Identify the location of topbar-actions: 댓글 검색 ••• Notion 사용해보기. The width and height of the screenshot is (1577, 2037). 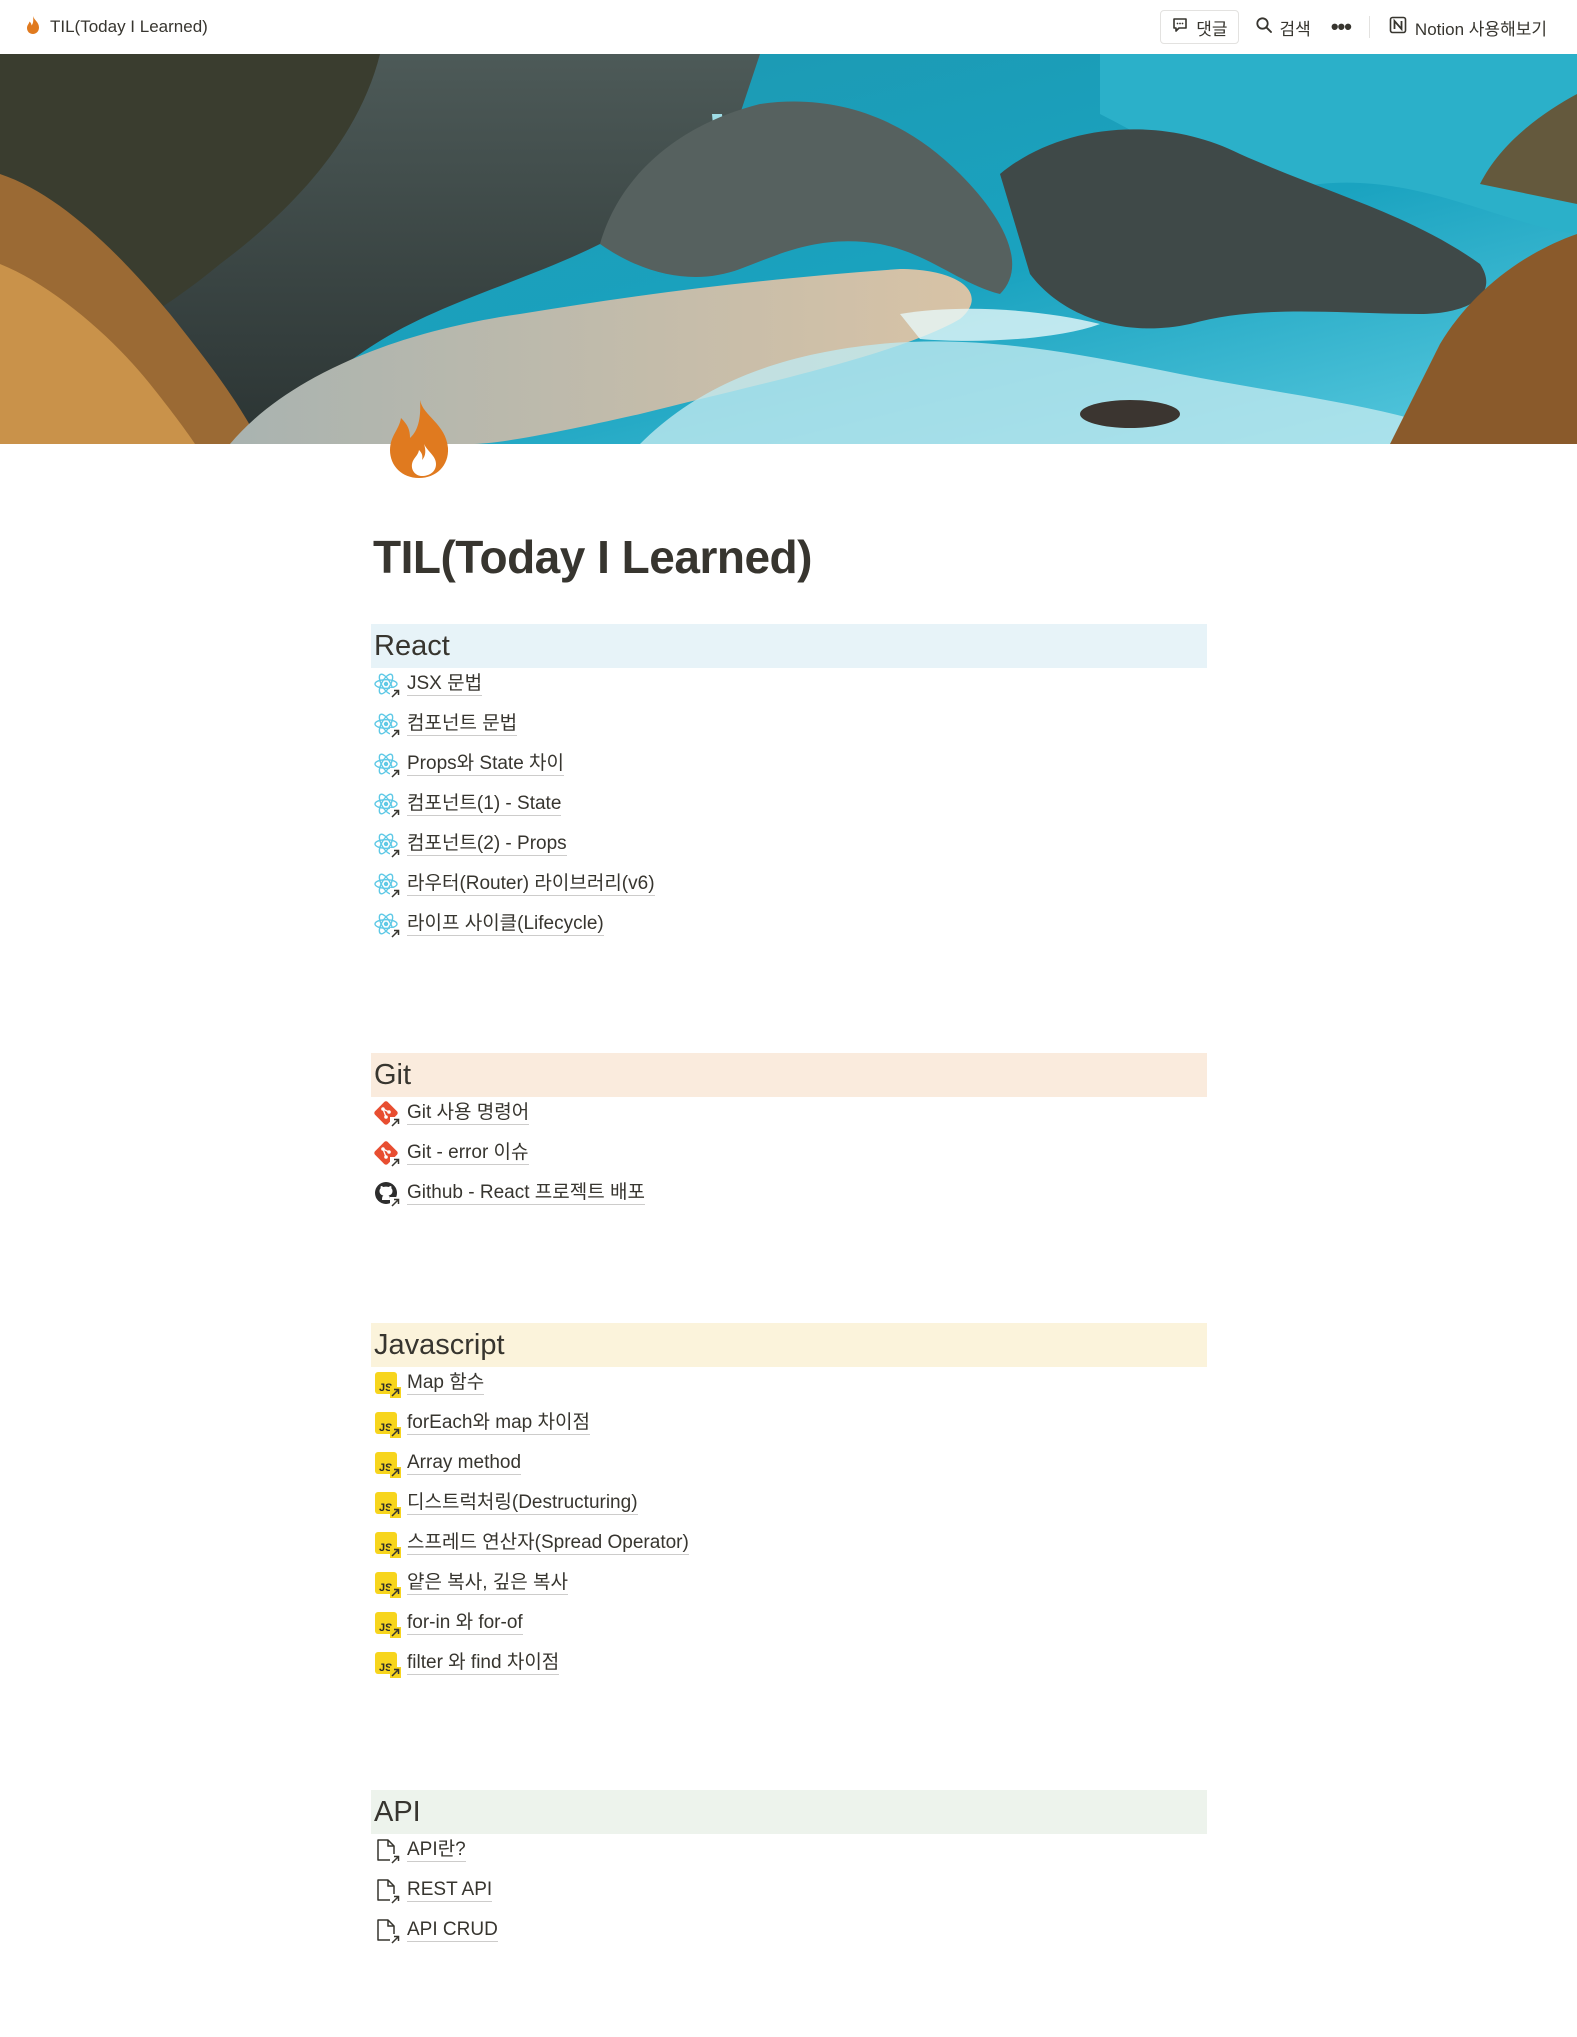
(1358, 27).